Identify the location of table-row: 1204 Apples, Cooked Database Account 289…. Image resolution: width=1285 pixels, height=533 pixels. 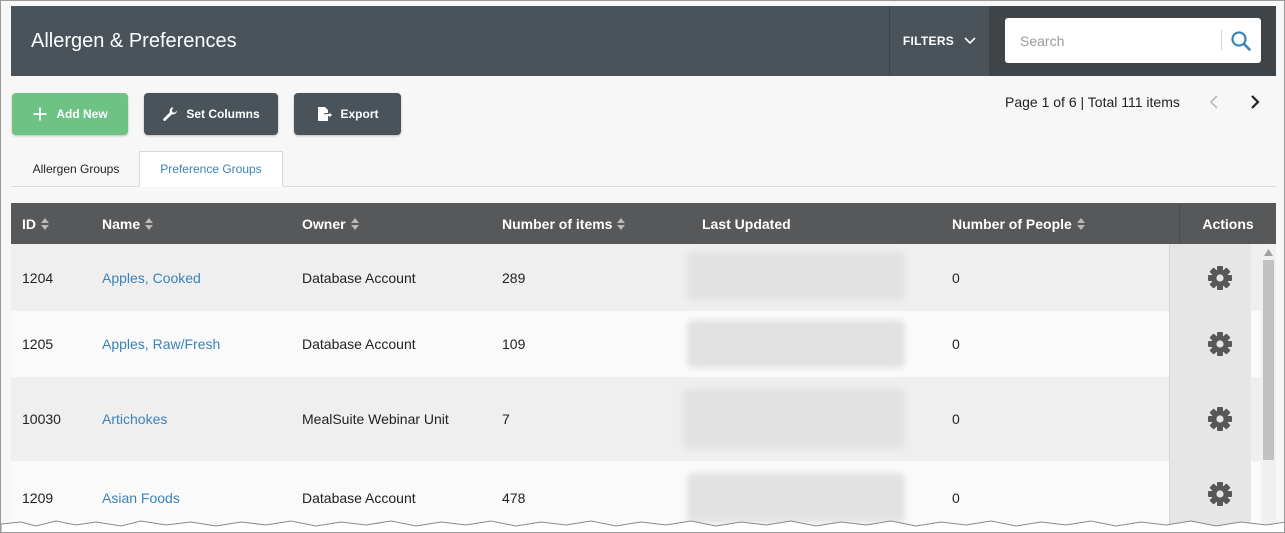
(636, 277).